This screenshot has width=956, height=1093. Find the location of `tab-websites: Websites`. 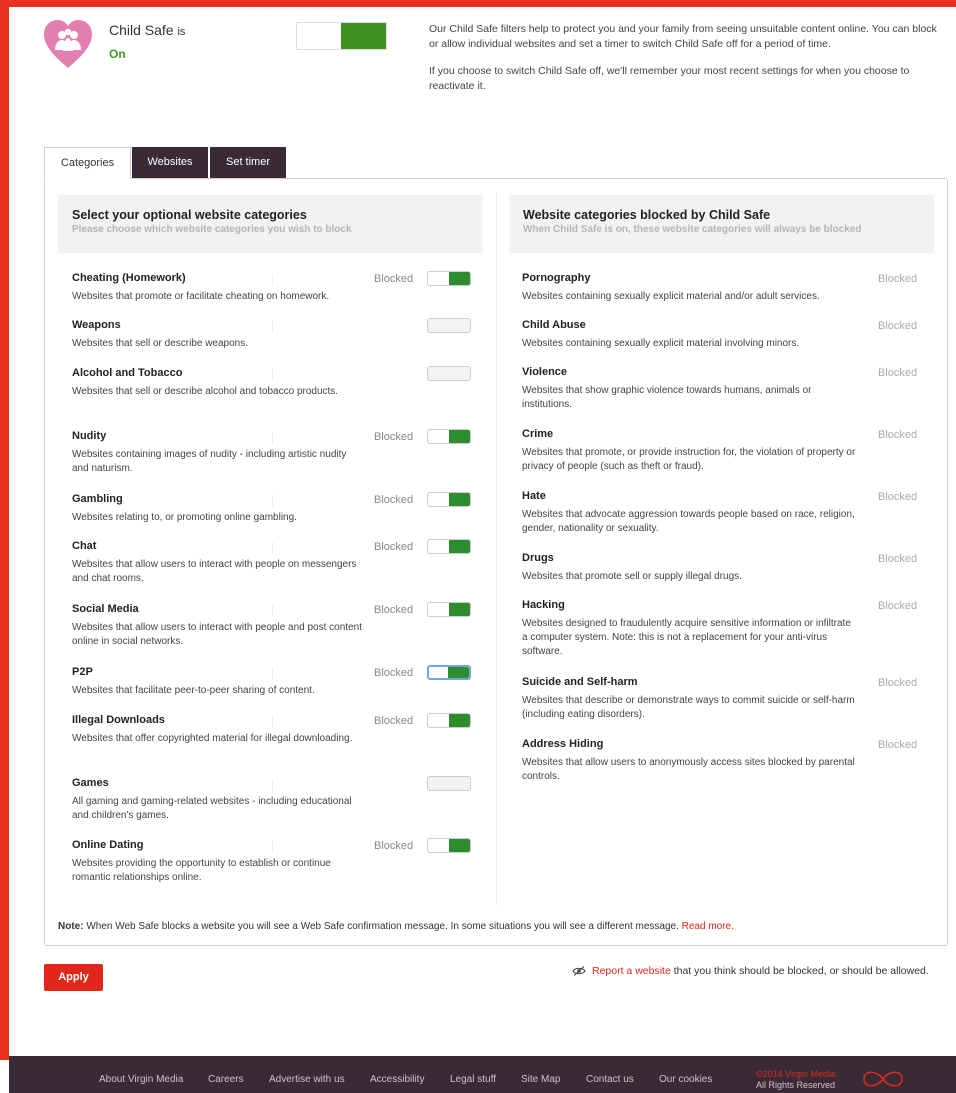

tab-websites: Websites is located at coordinates (170, 162).